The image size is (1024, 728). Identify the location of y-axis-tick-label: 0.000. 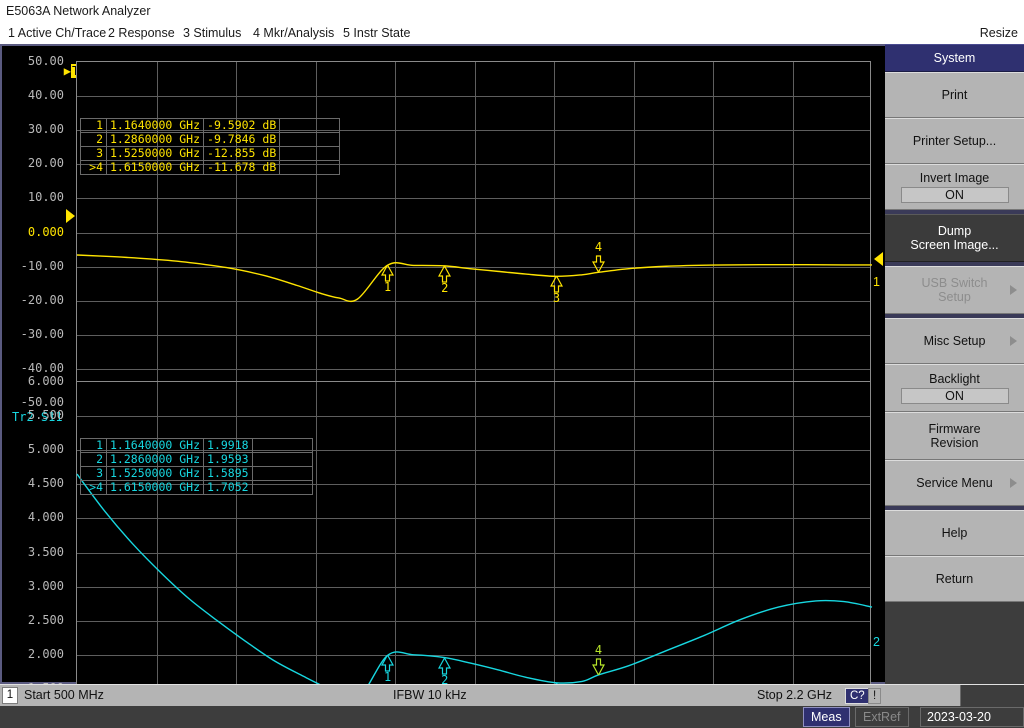
(45, 232).